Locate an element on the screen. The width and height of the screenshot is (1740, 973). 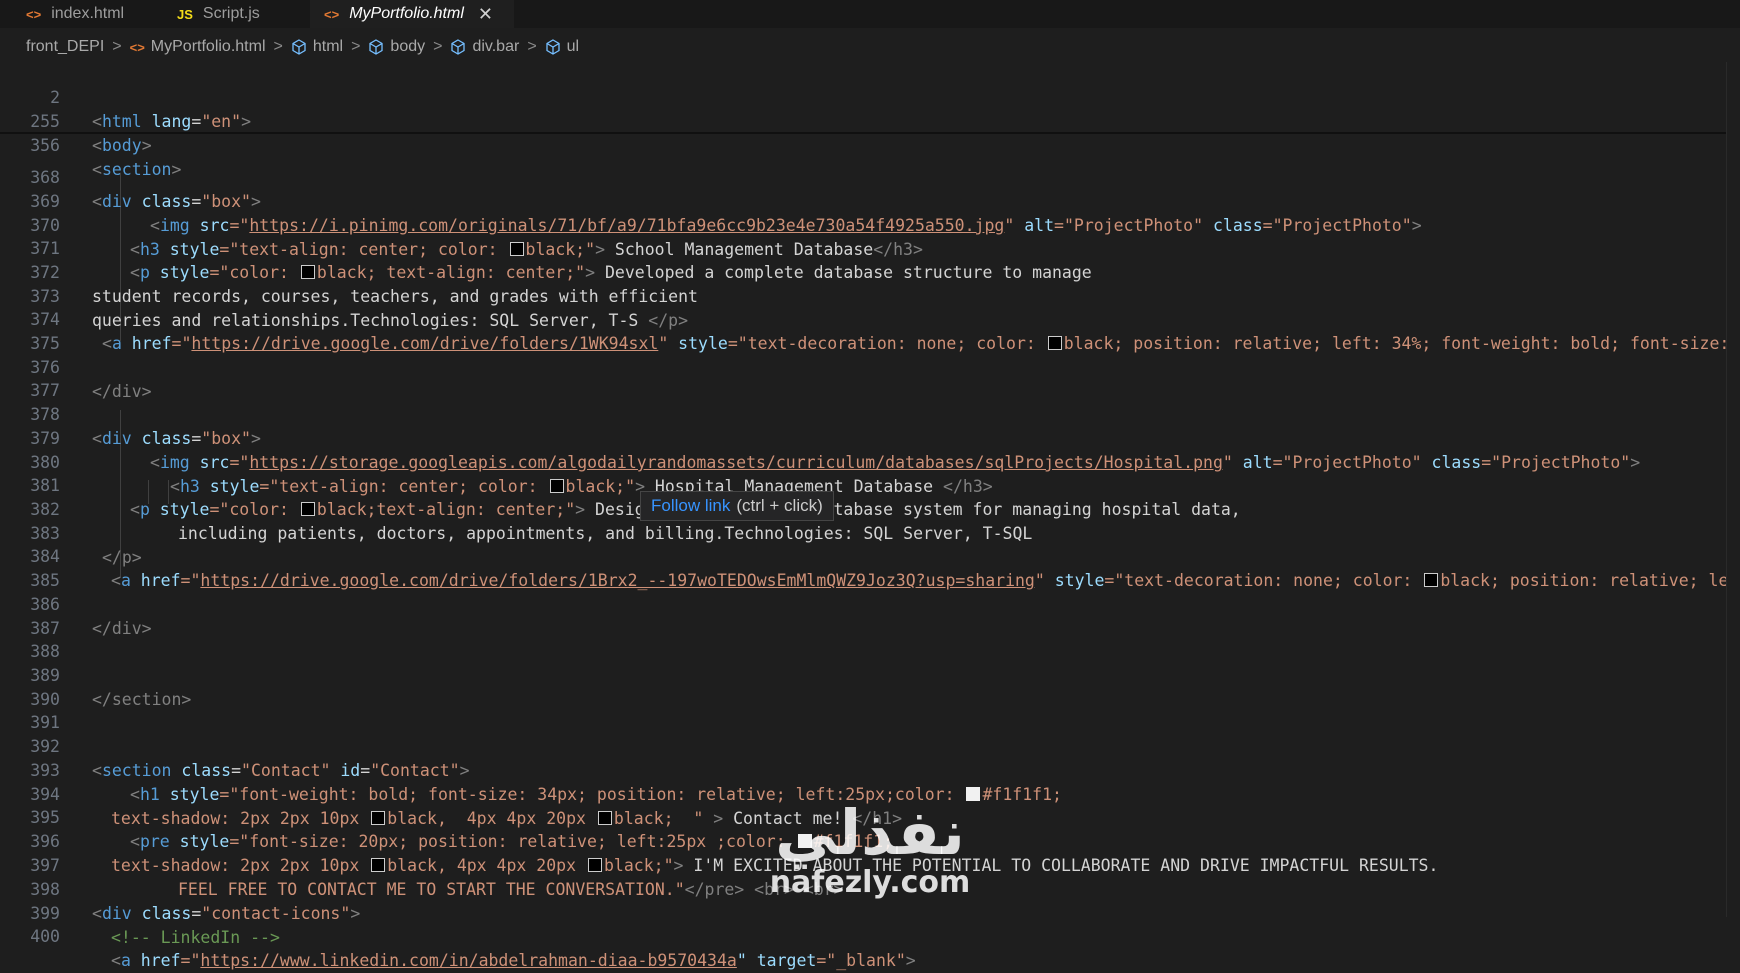
js-file-icon: JS is located at coordinates (185, 14).